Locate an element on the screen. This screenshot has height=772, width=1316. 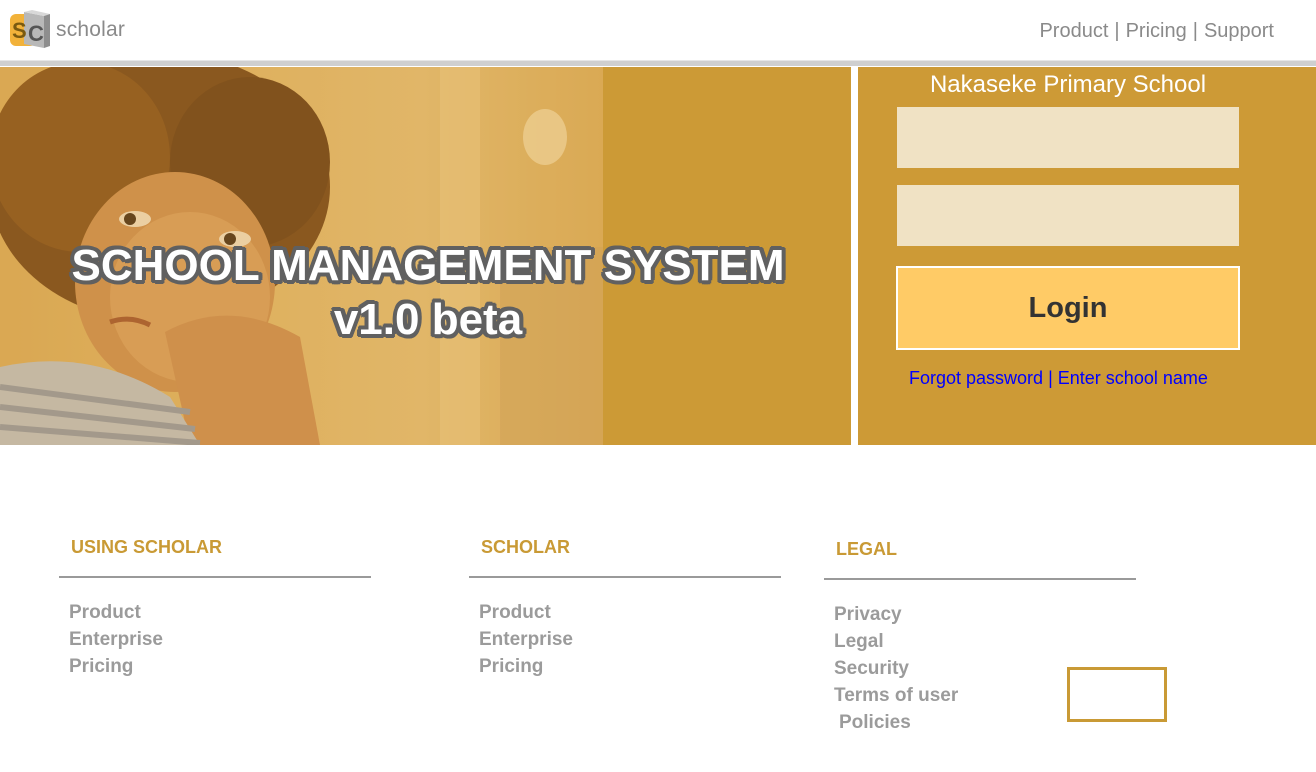
password-input is located at coordinates (1068, 215).